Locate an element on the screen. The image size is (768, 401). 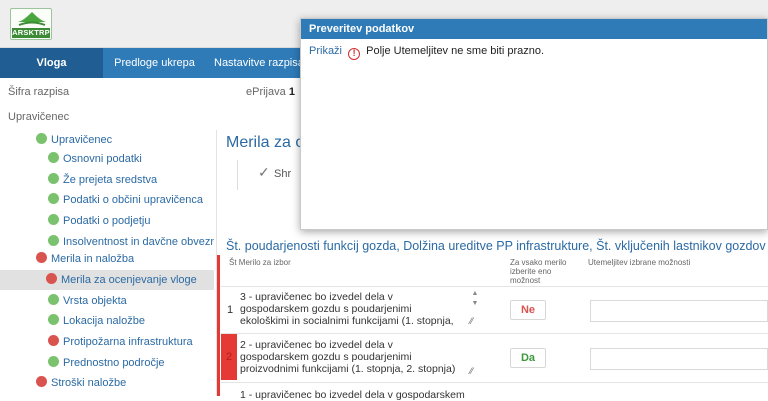
sidebar-item-label: Že prejeta sredstva is located at coordinates (110, 180).